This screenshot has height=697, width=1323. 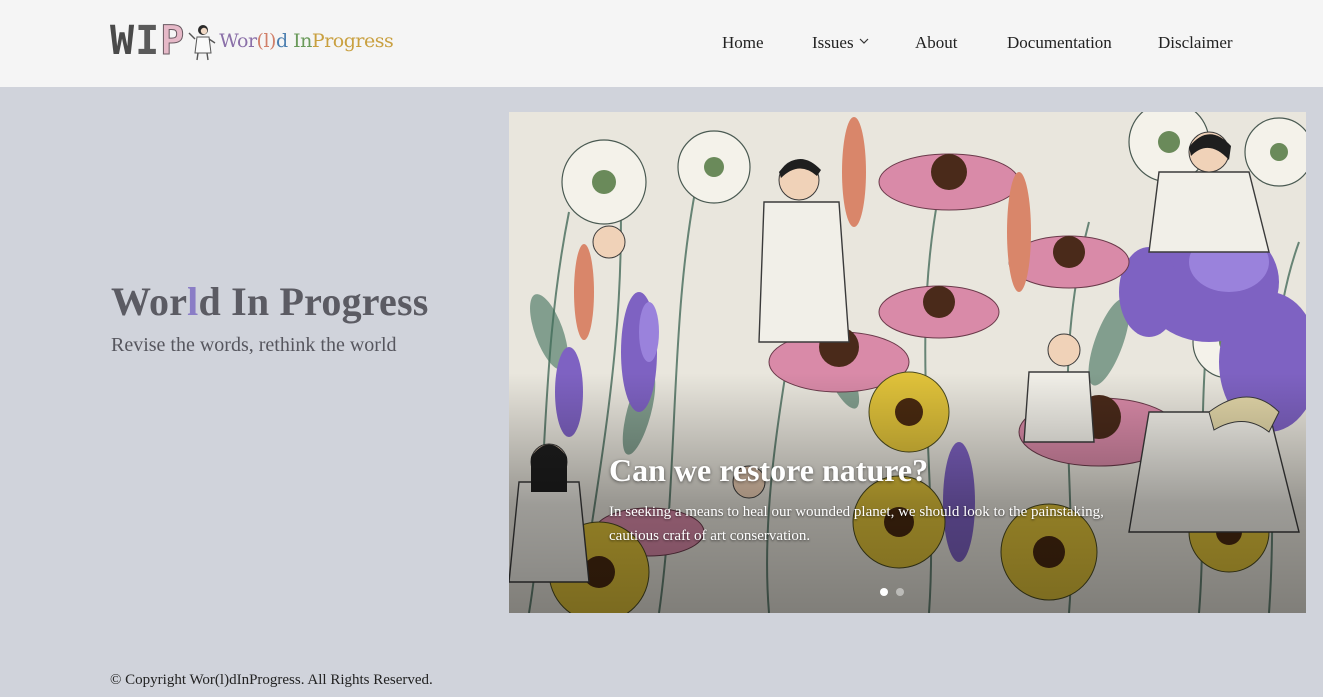 What do you see at coordinates (768, 470) in the screenshot?
I see `slide-title: Can we restore nature?` at bounding box center [768, 470].